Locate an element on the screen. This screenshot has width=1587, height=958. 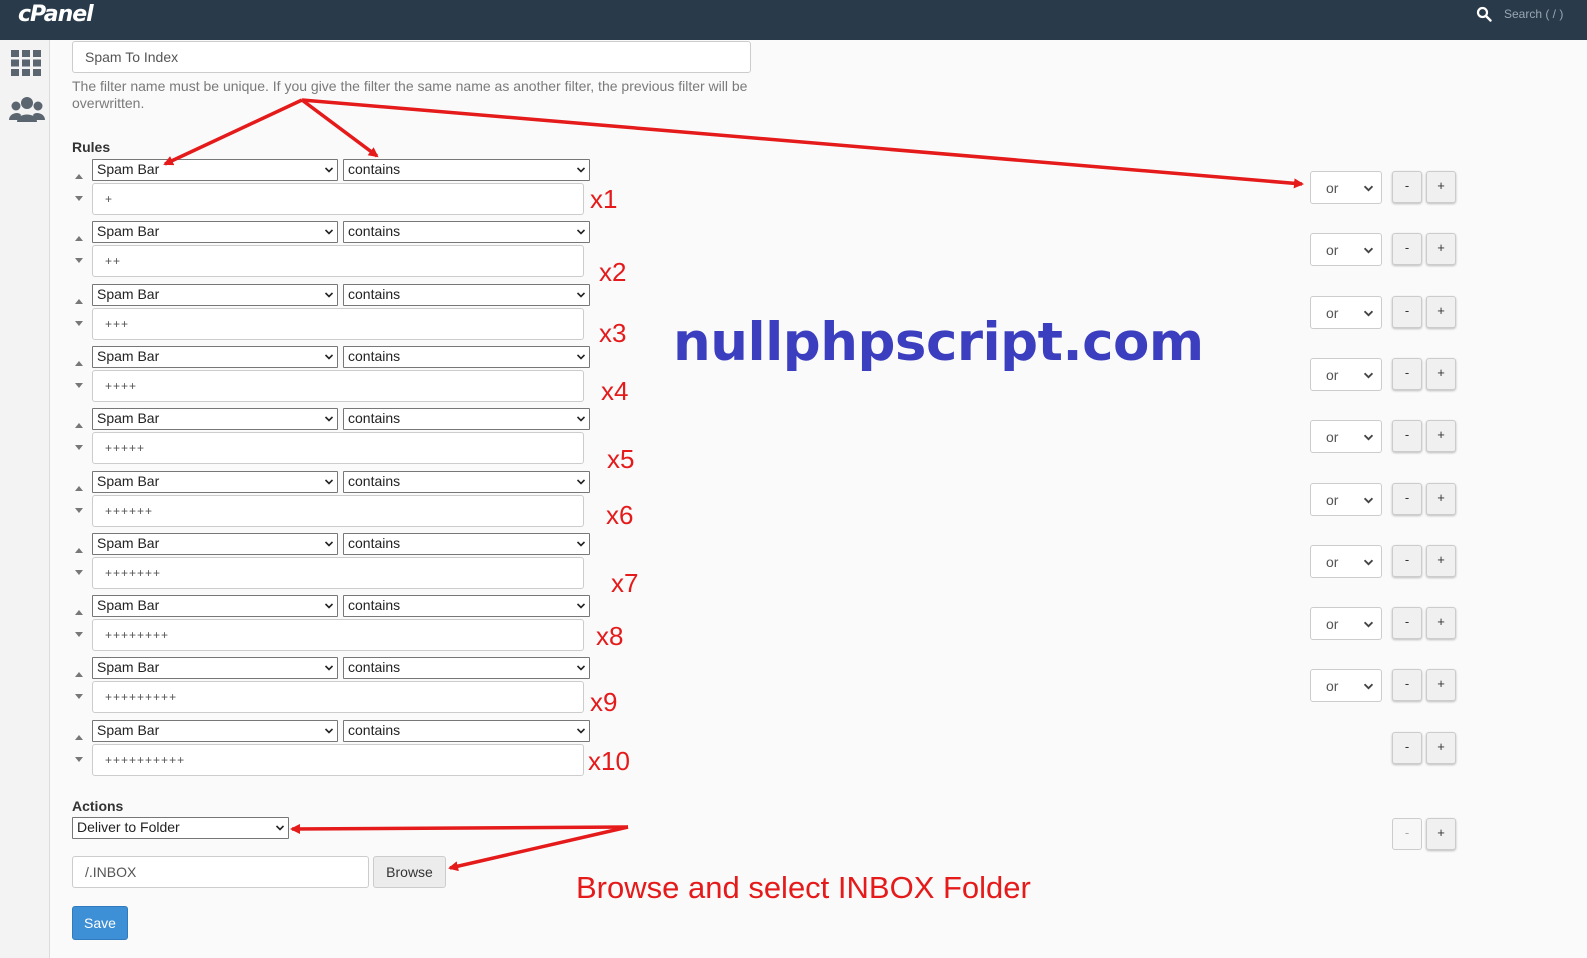
action-select-value: Deliver to Folder is located at coordinates (128, 827).